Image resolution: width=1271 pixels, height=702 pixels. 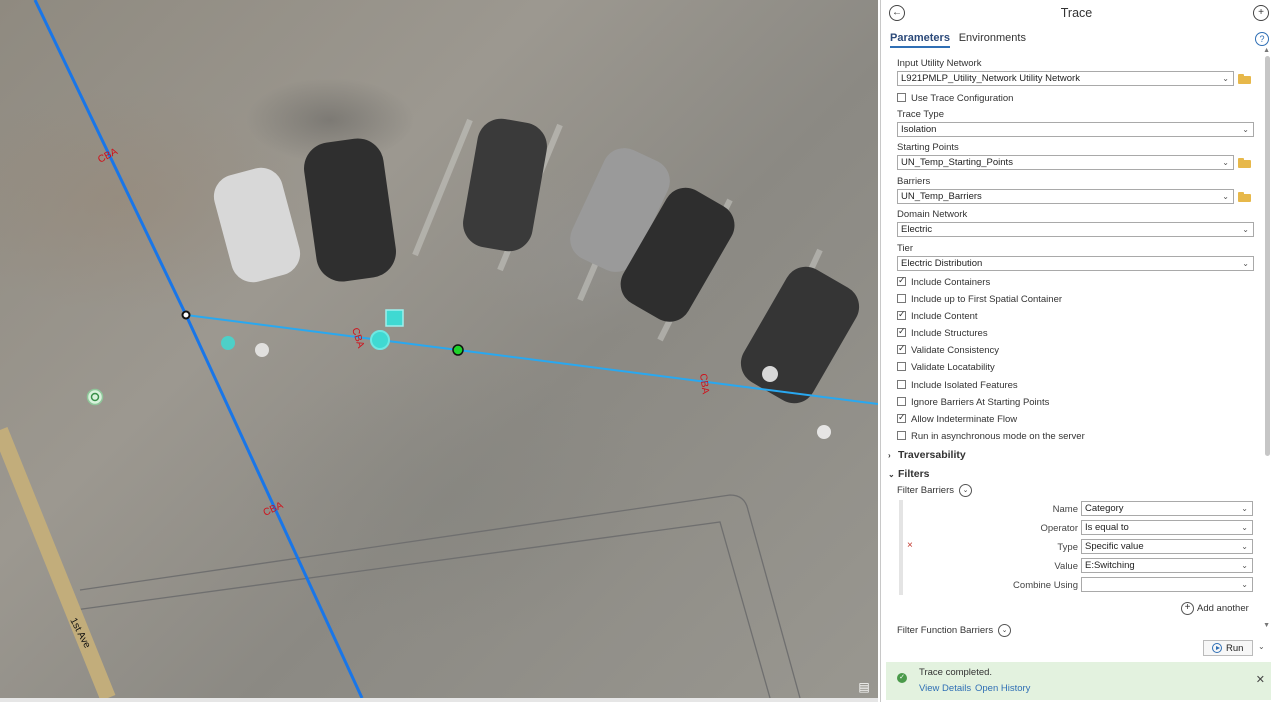 I want to click on view-details-link: View Details, so click(x=945, y=688).